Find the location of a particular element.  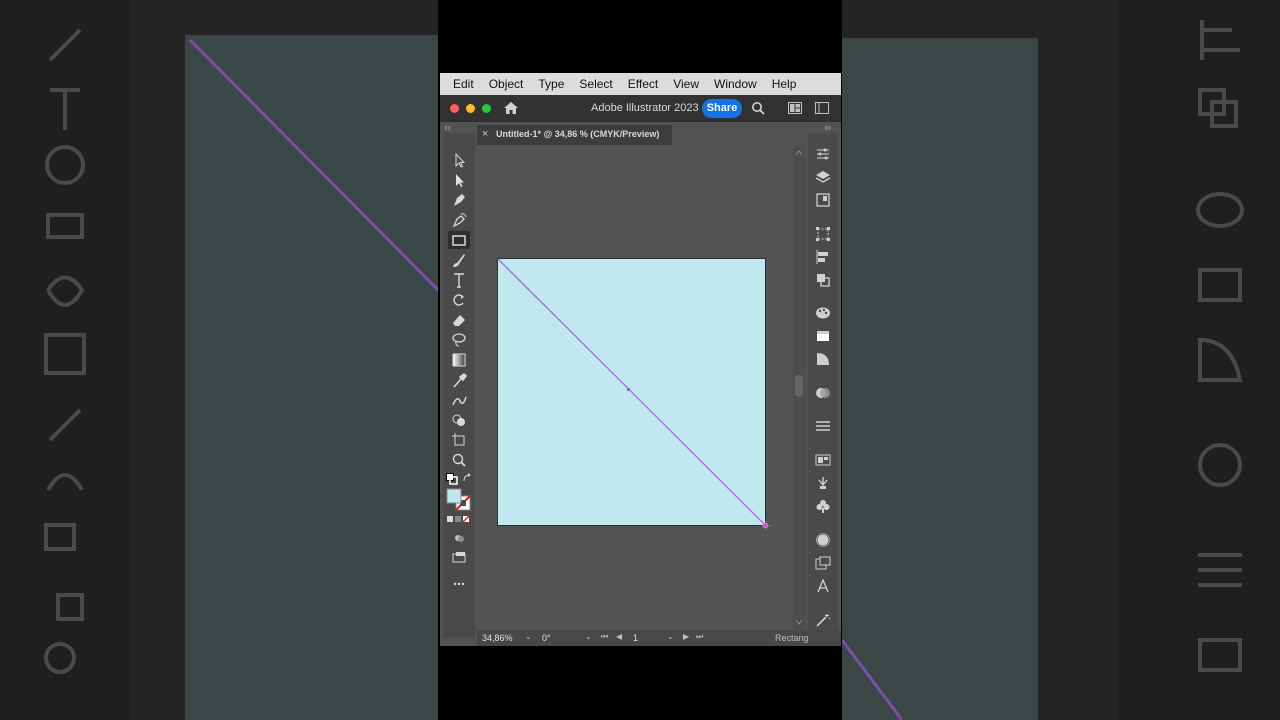

eraser-icon is located at coordinates (459, 320).